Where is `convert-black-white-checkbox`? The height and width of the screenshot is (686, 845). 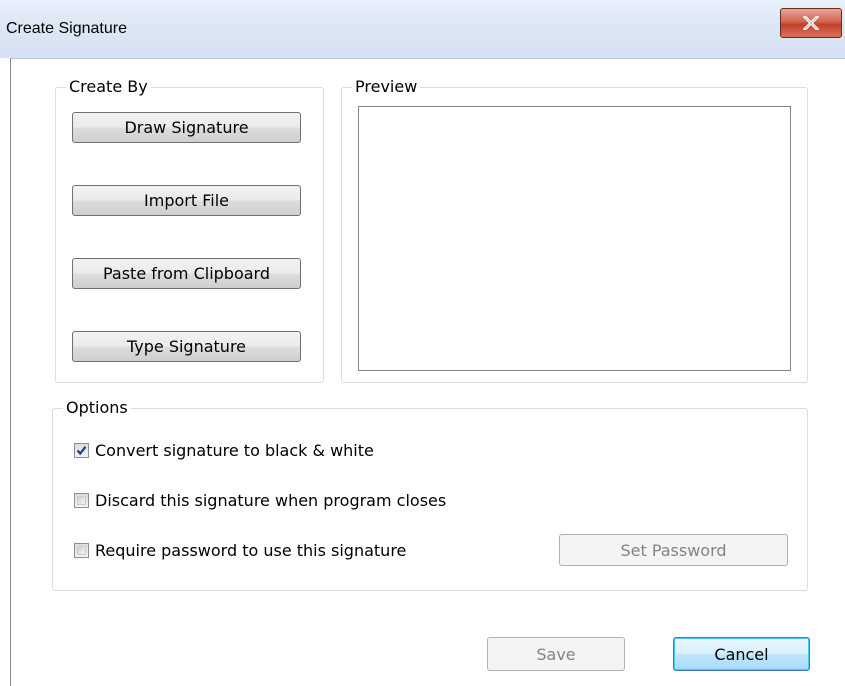 convert-black-white-checkbox is located at coordinates (81, 450).